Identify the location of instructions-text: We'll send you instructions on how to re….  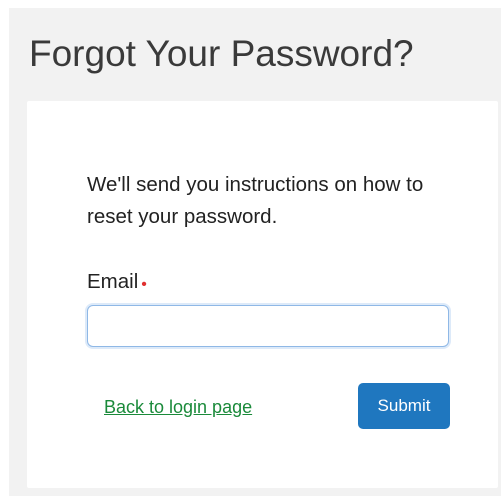
(255, 200).